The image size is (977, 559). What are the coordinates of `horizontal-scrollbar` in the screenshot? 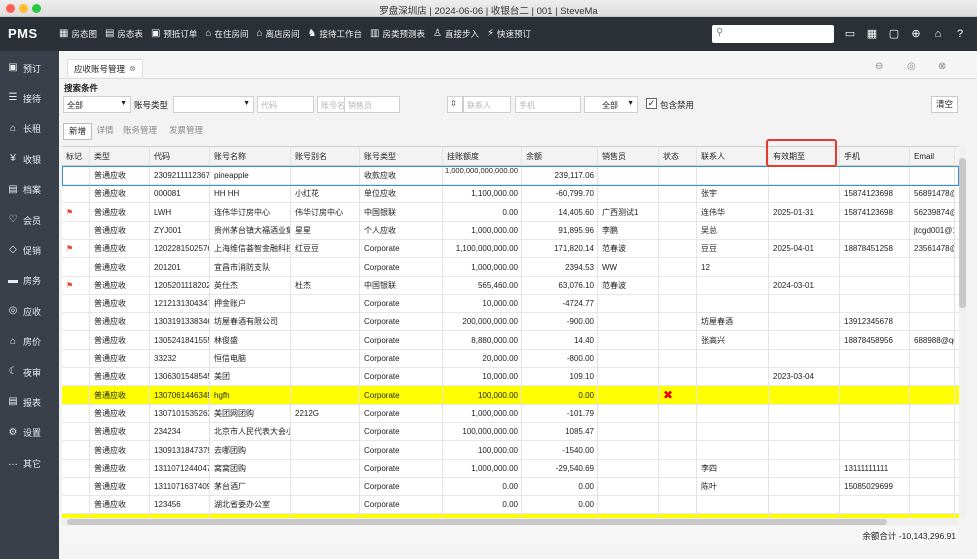 It's located at (510, 522).